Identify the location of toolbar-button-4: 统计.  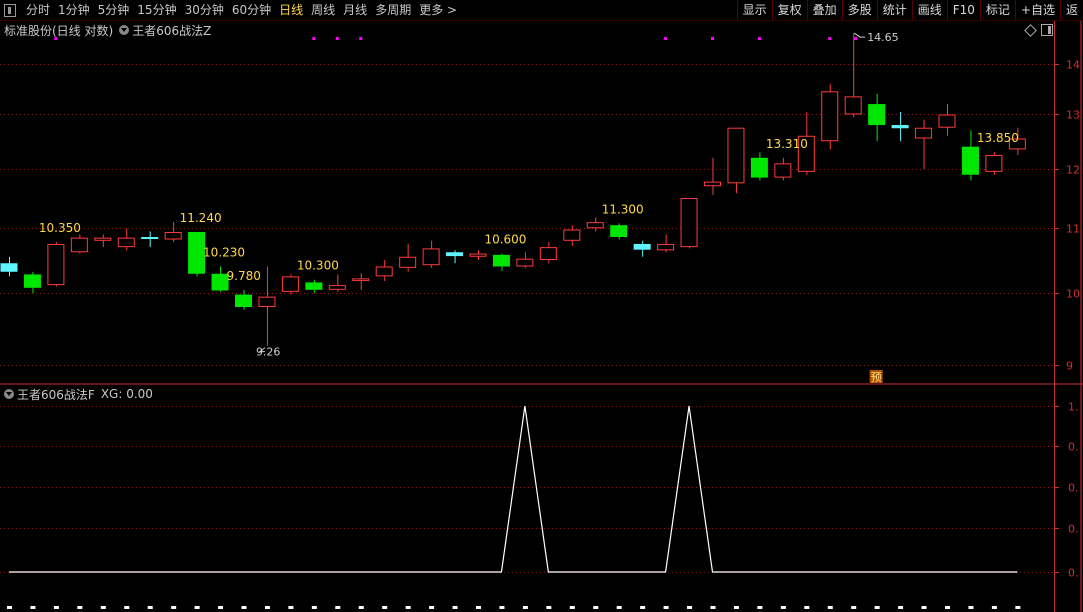
(894, 10).